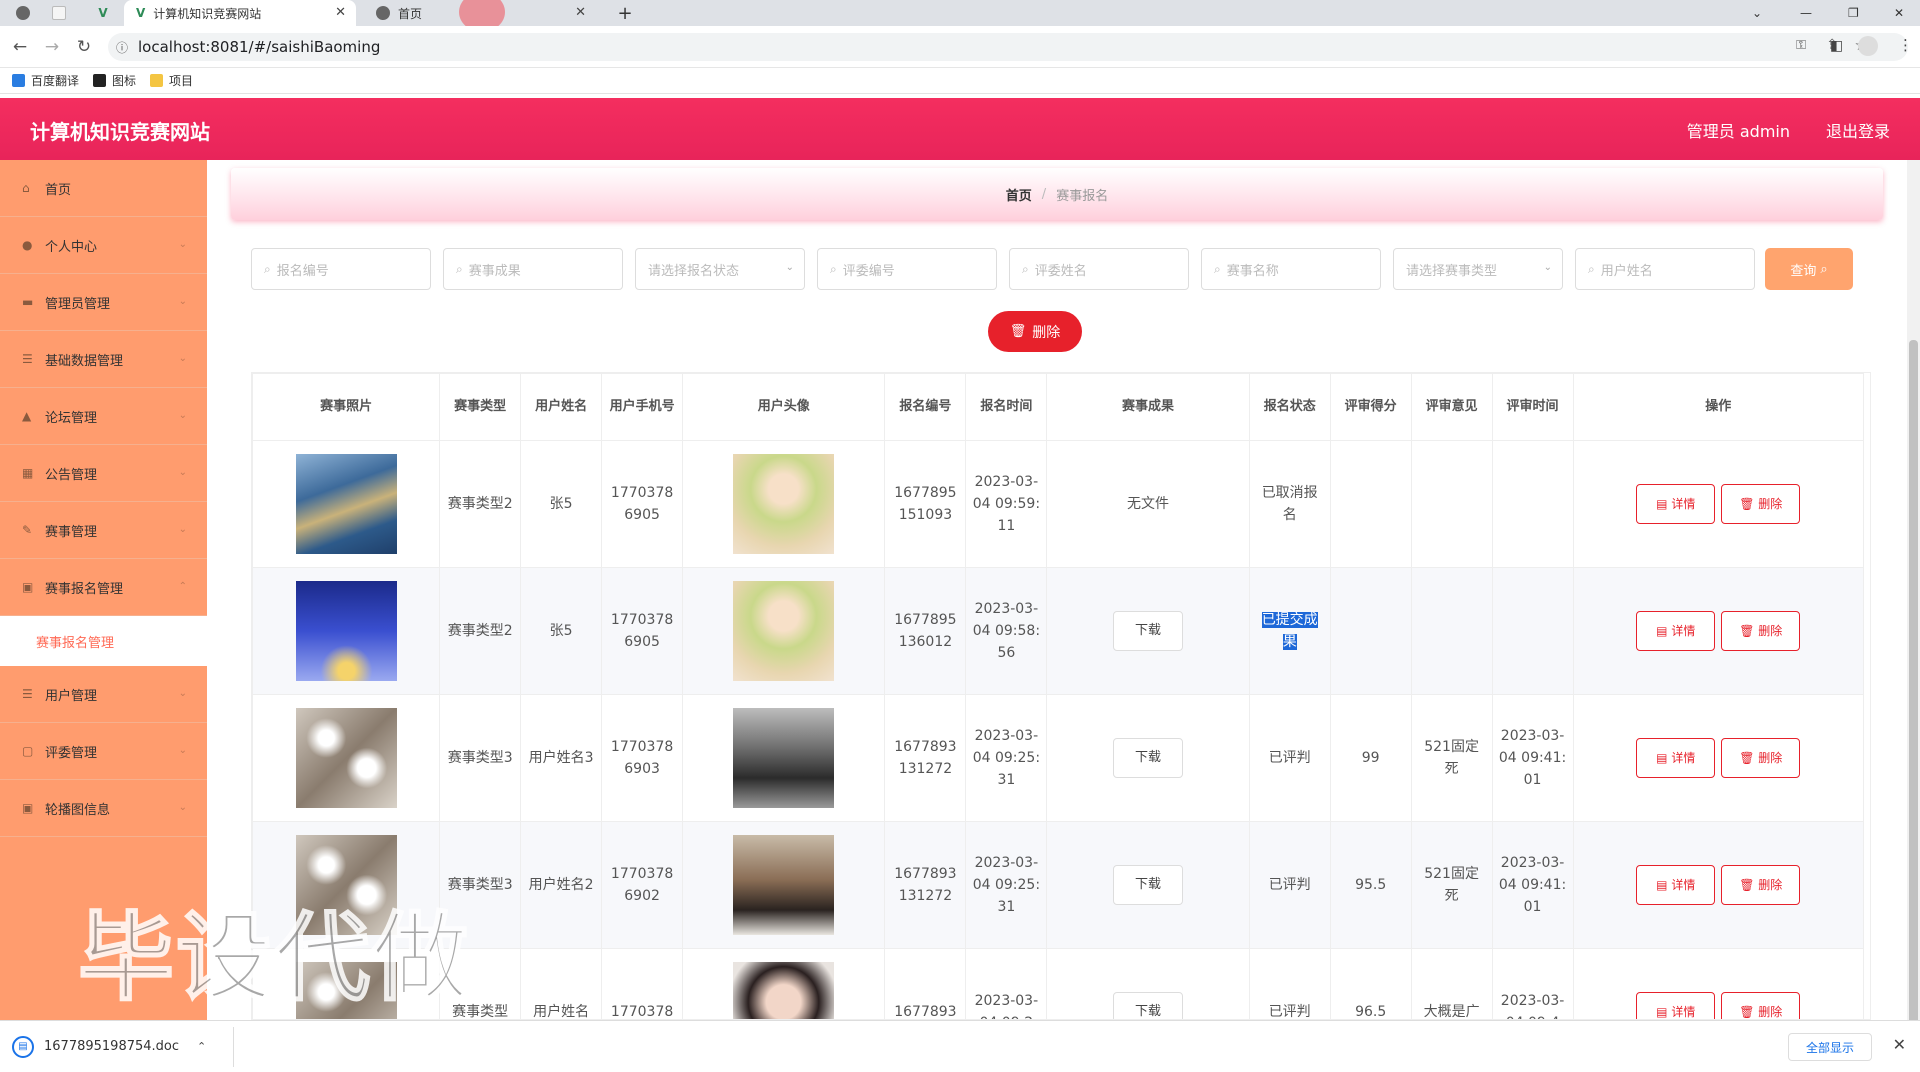 This screenshot has height=1072, width=1920. Describe the element at coordinates (103, 13) in the screenshot. I see `pinned-tab: V` at that location.